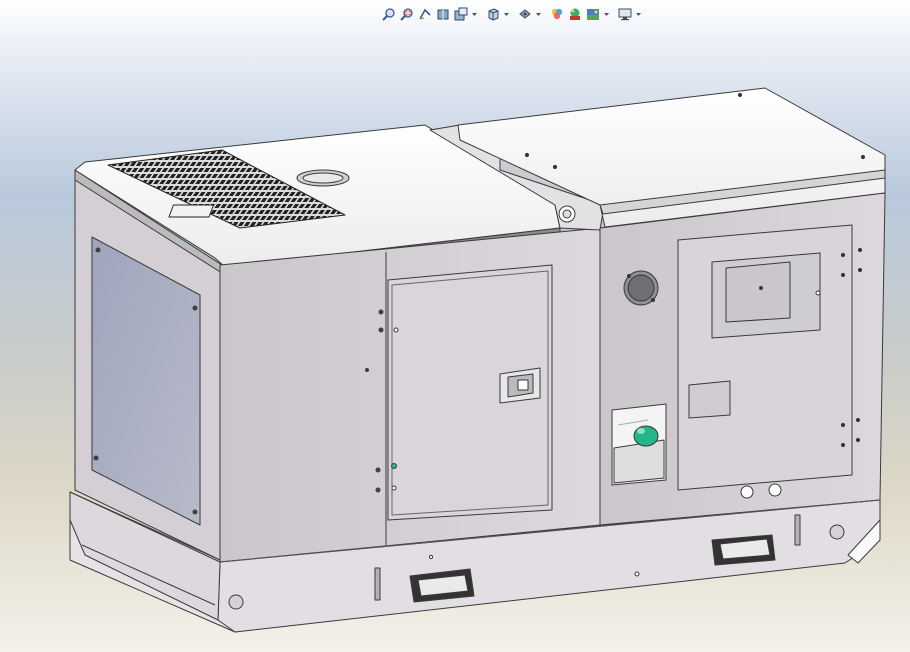 The height and width of the screenshot is (652, 910). I want to click on control-display-window, so click(758, 292).